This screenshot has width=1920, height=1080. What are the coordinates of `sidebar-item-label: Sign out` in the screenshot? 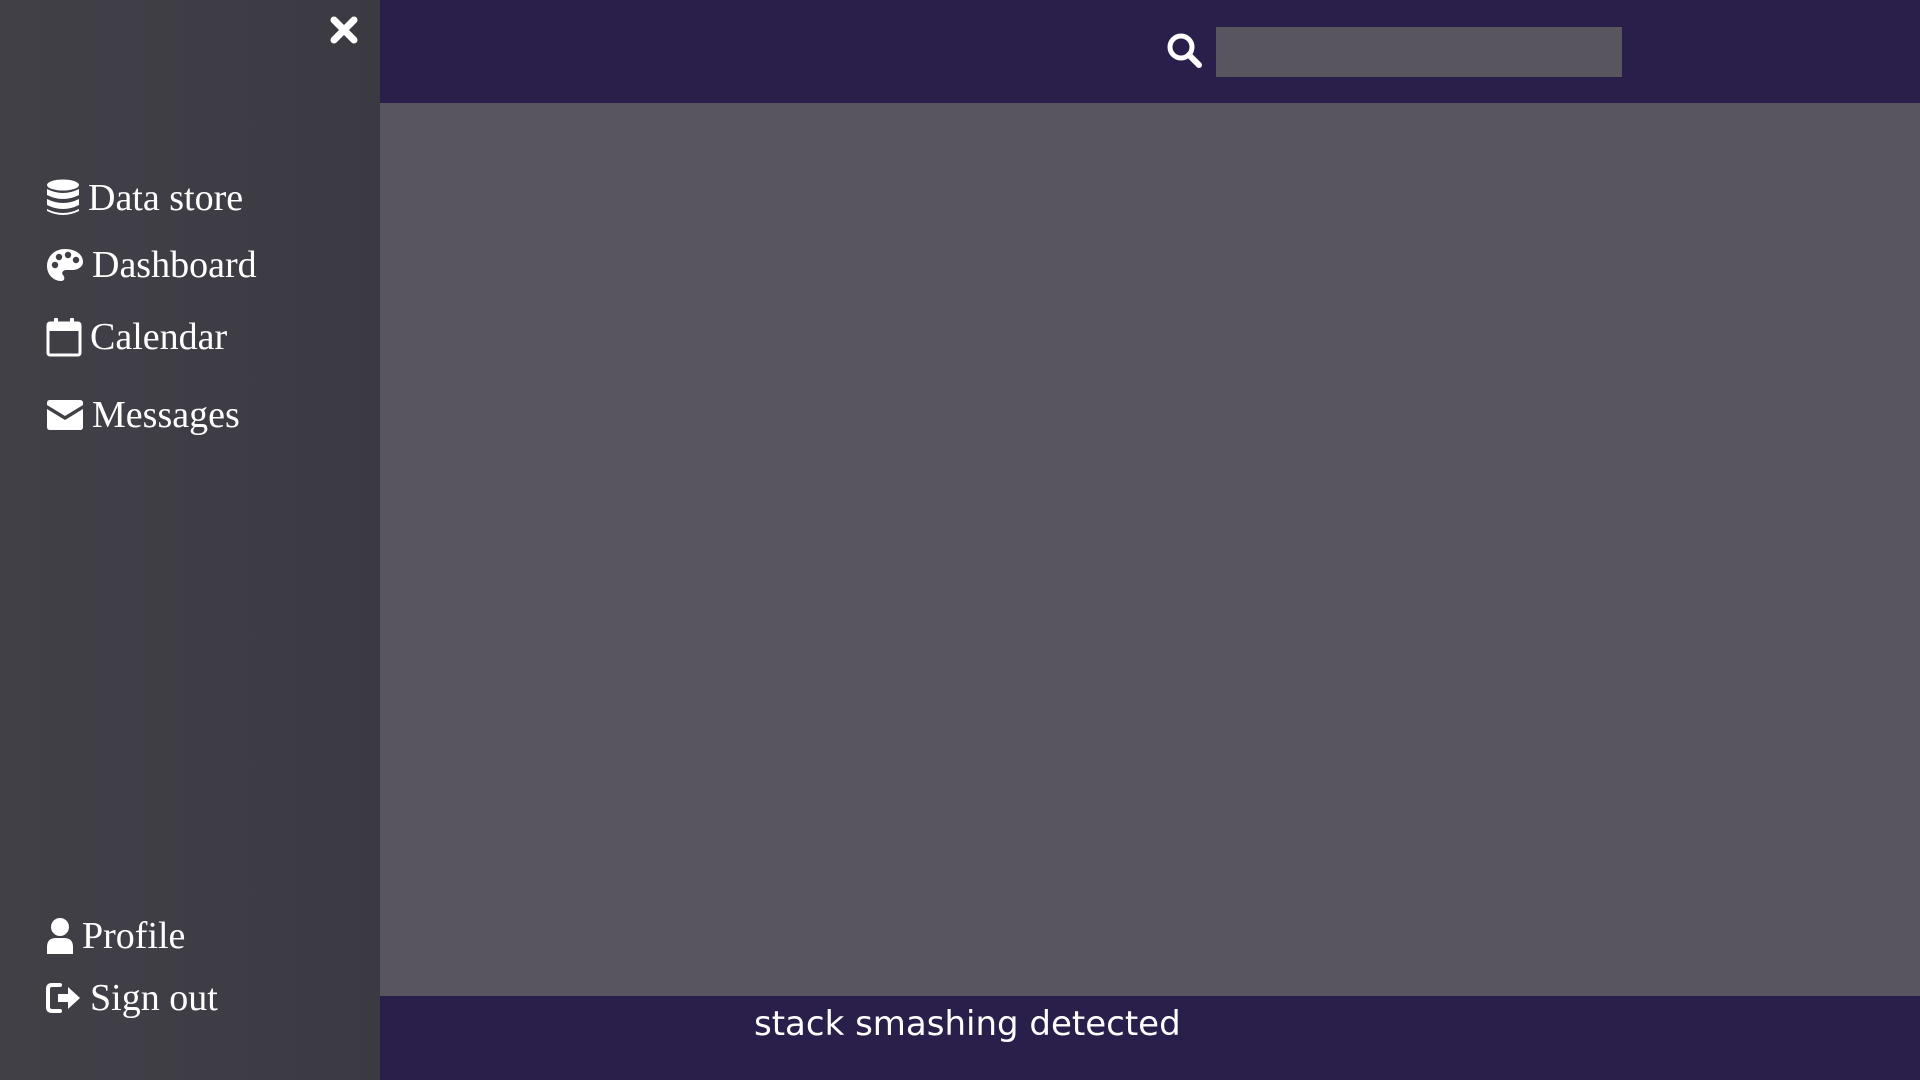 It's located at (154, 998).